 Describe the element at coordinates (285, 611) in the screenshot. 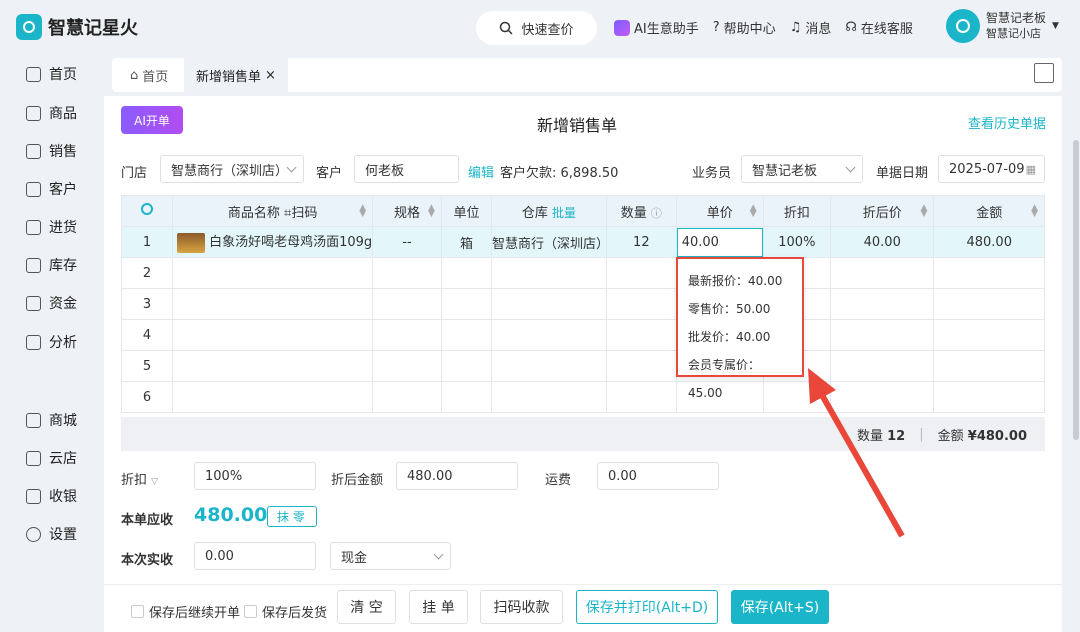

I see `ship-checkbox: 保存后发货` at that location.